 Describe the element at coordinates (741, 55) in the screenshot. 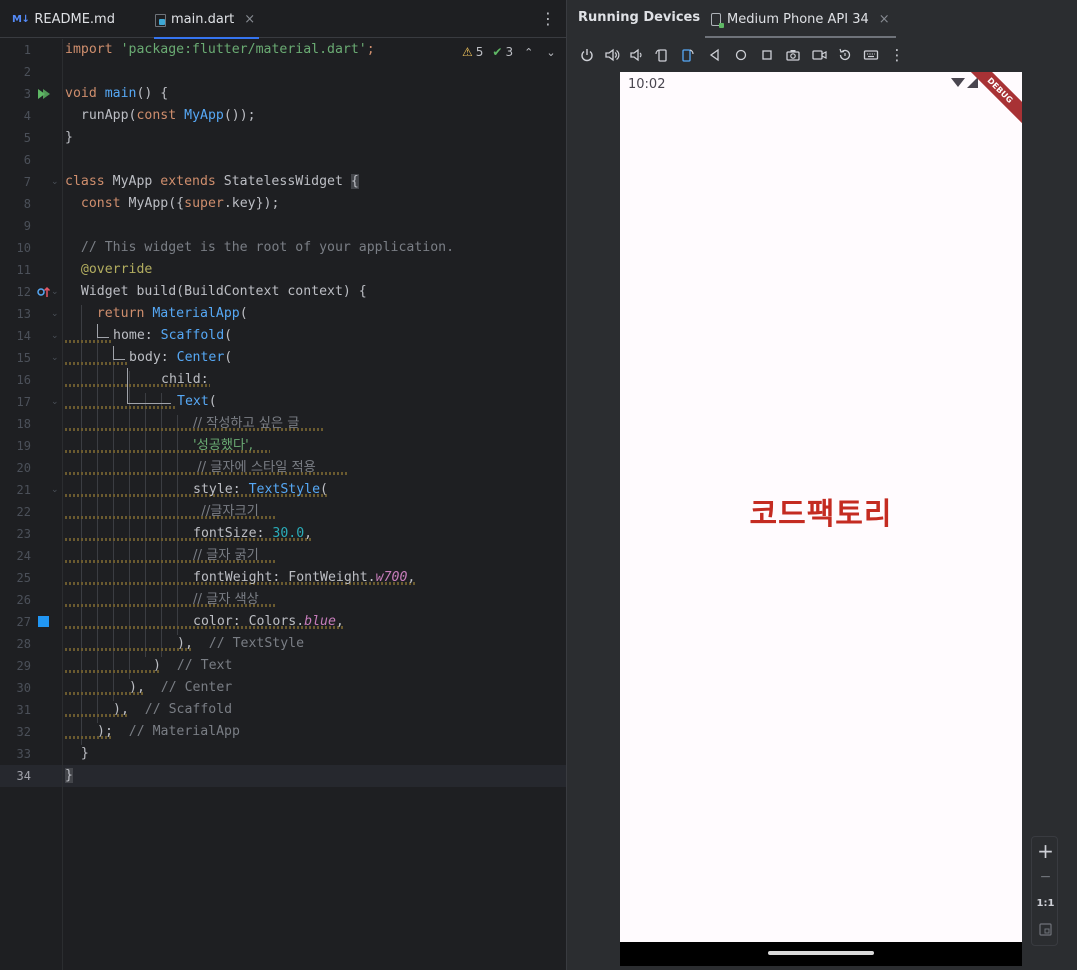

I see `home-icon` at that location.